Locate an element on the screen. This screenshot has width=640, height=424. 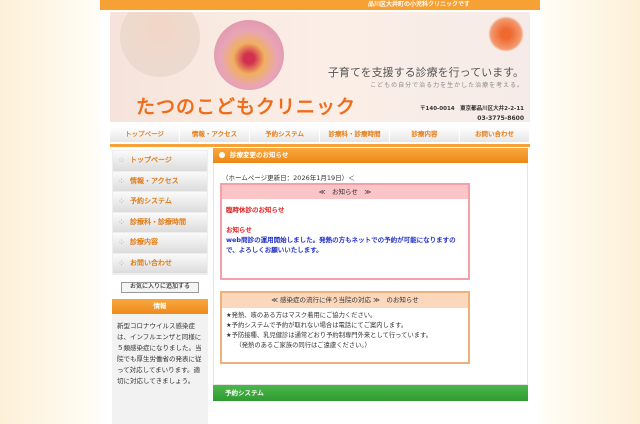
top-bar: 品川区大井町の小児科クリニックです is located at coordinates (320, 5).